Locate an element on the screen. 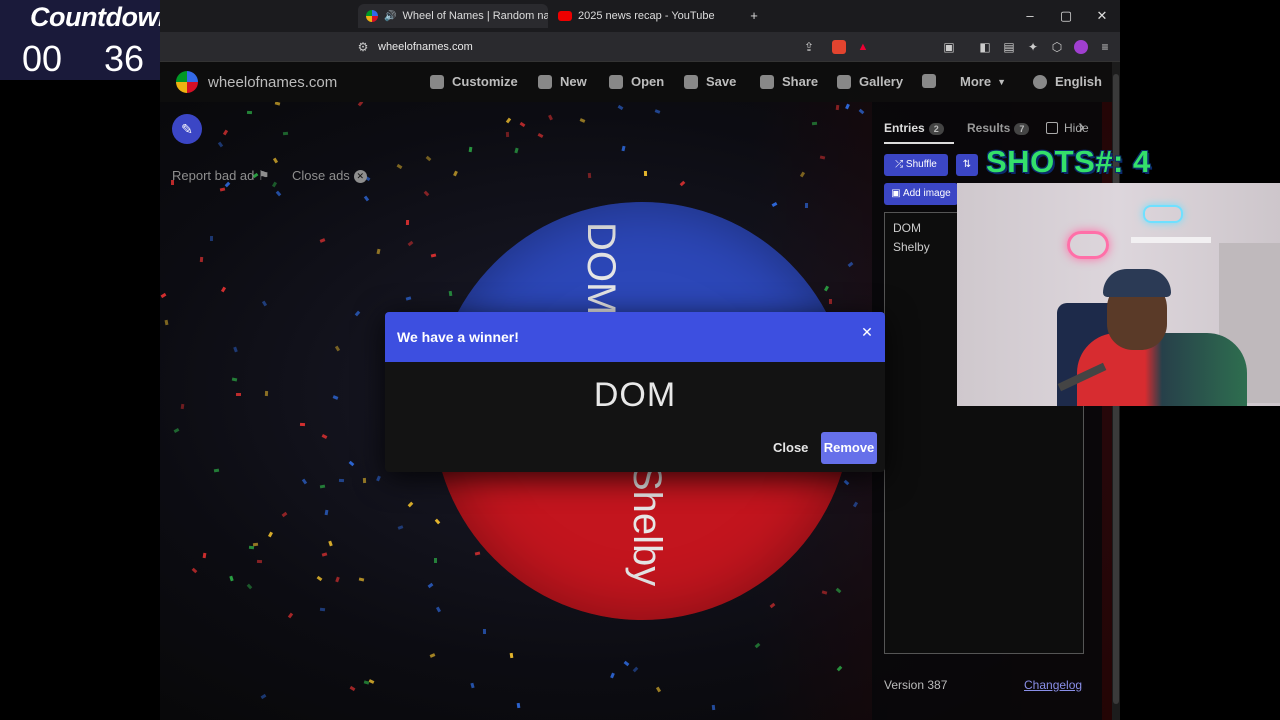  tab-wheel-of-names: 🔊 Wheel of Names | Random na ✕ is located at coordinates (453, 16).